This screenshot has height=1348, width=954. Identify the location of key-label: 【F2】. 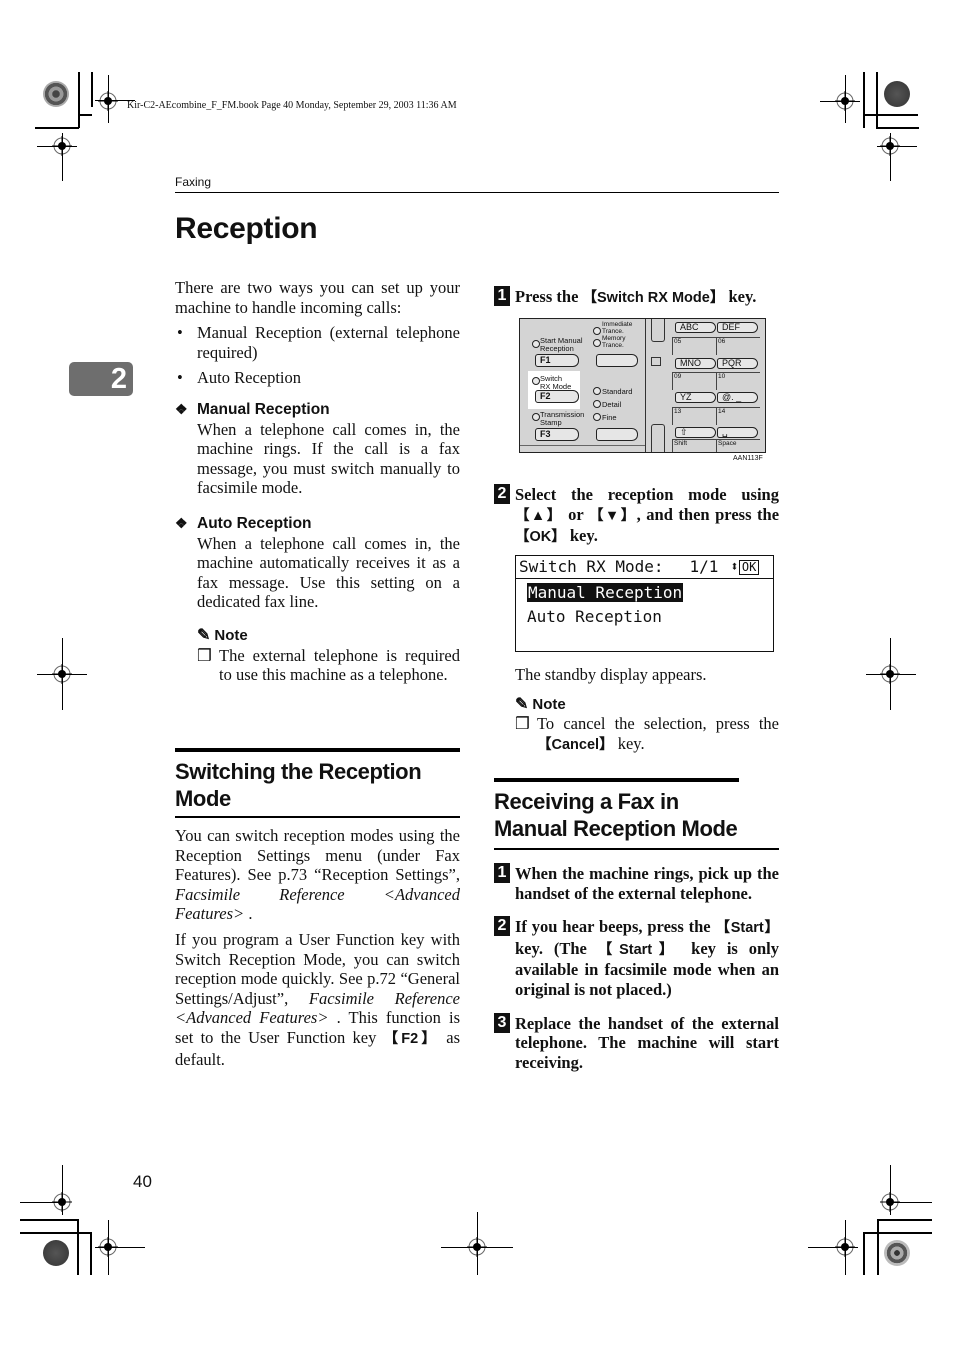
(411, 1038).